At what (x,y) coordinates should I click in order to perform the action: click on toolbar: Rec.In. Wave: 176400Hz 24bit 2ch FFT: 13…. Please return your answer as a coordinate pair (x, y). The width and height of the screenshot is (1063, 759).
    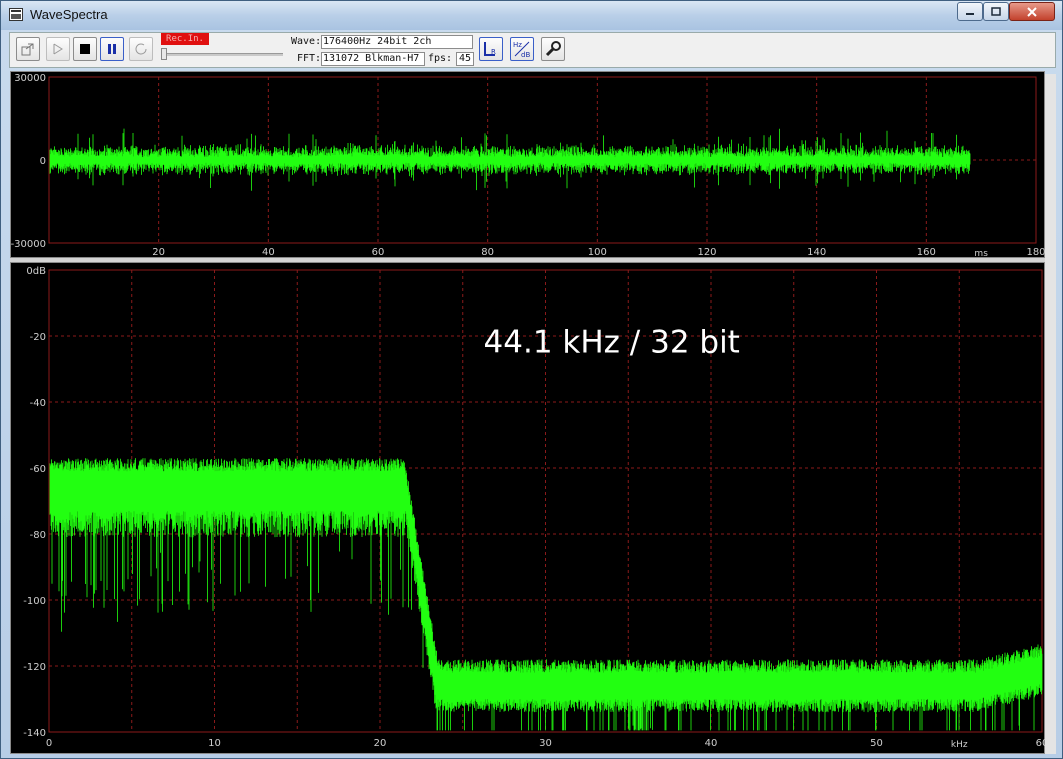
    Looking at the image, I should click on (532, 50).